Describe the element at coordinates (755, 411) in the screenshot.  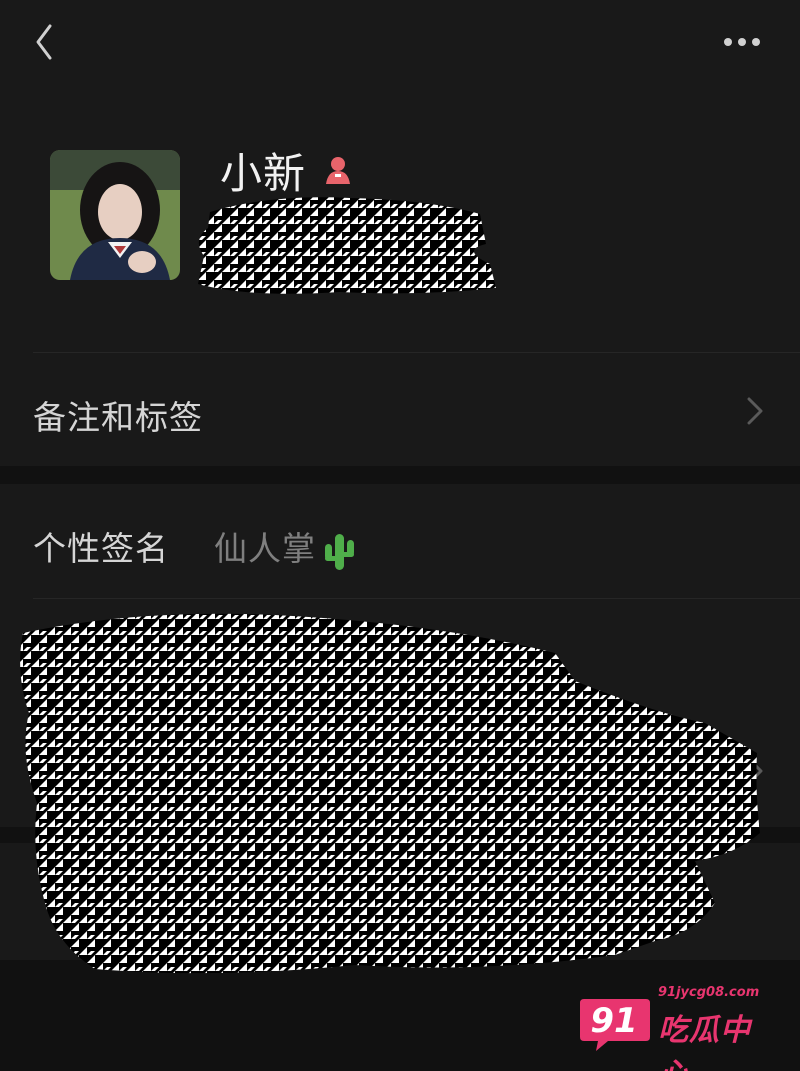
I see `chevron-right-icon` at that location.